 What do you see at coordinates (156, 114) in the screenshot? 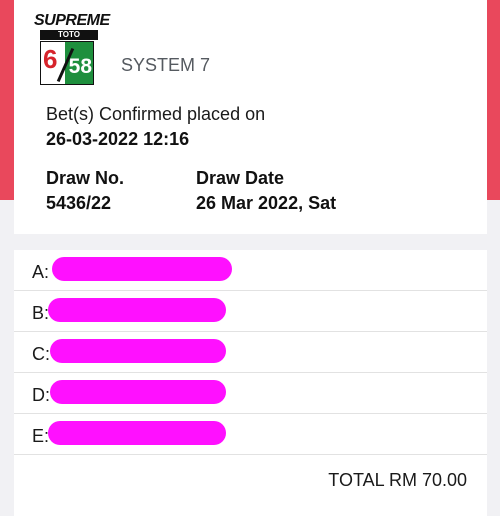
I see `confirmed-label: Bet(s) Confirmed placed on` at bounding box center [156, 114].